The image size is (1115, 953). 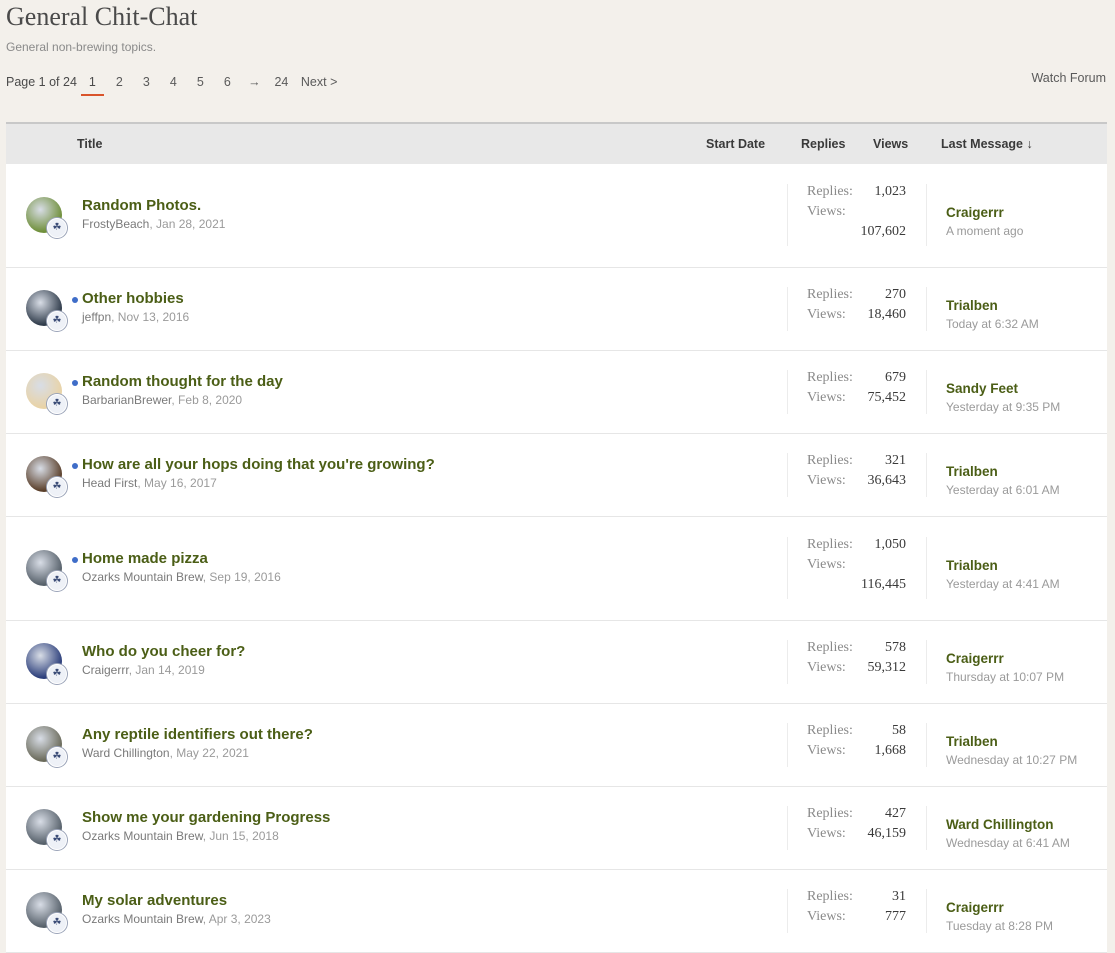 I want to click on thread-author: Ward Chillington, so click(x=126, y=753).